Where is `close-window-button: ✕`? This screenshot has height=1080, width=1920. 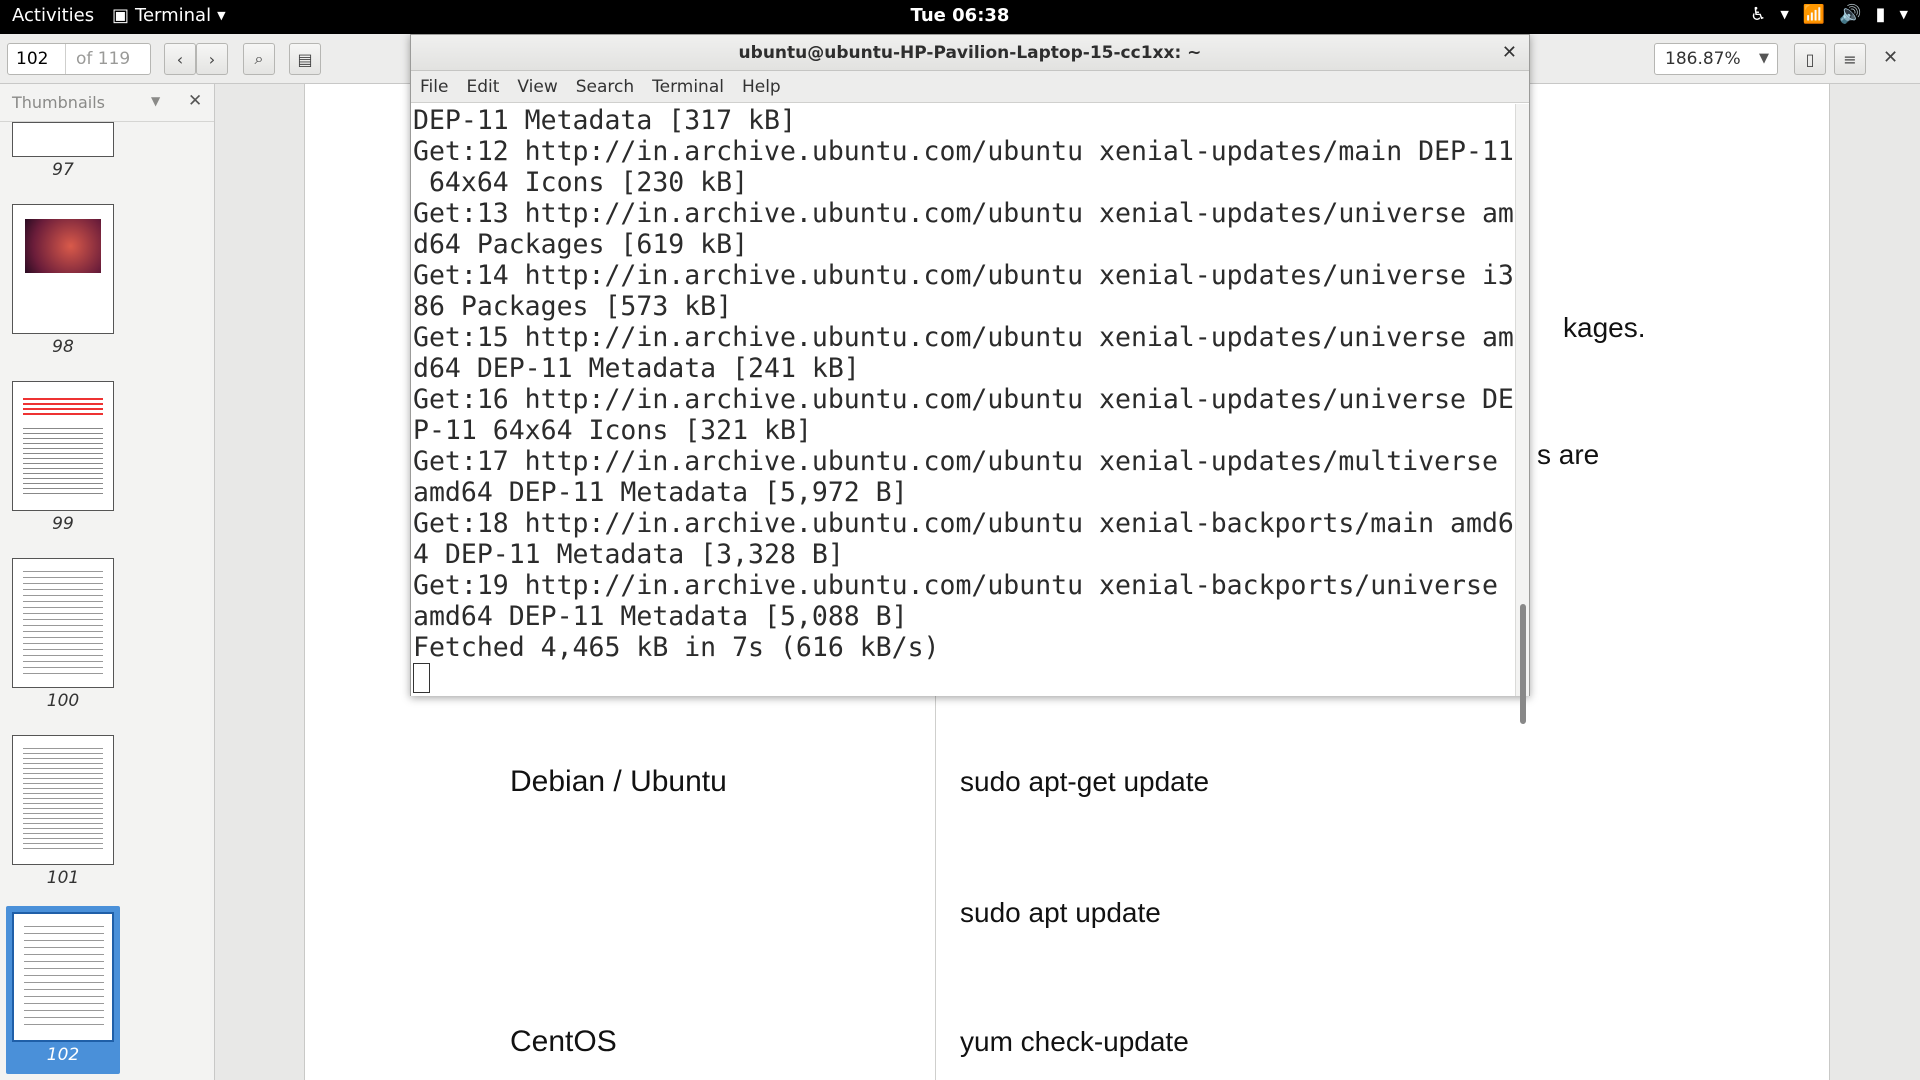 close-window-button: ✕ is located at coordinates (1509, 53).